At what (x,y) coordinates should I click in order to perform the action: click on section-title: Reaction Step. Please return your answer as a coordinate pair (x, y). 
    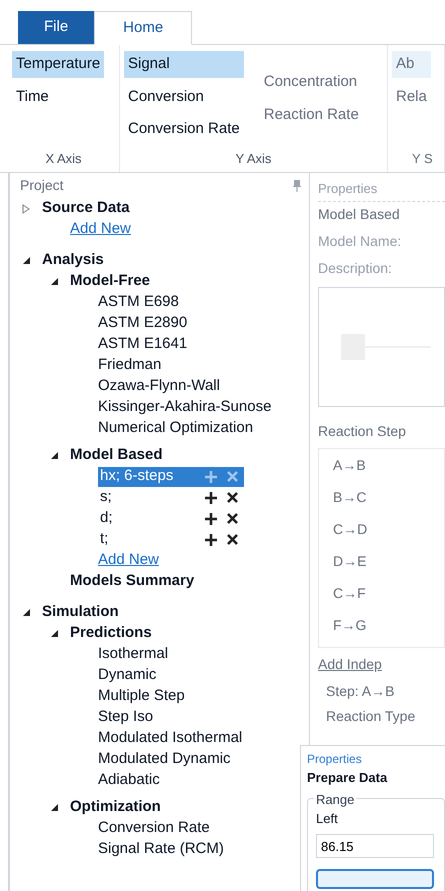
    Looking at the image, I should click on (362, 431).